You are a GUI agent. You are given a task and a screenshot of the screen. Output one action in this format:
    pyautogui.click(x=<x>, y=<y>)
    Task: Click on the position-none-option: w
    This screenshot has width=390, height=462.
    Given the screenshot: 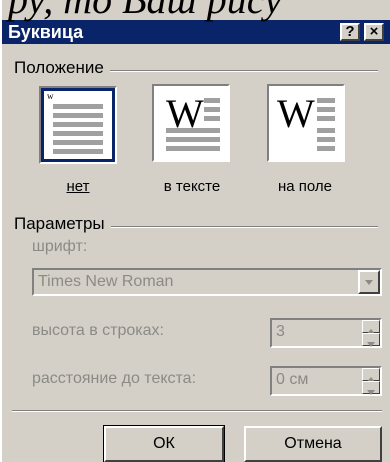 What is the action you would take?
    pyautogui.click(x=78, y=125)
    